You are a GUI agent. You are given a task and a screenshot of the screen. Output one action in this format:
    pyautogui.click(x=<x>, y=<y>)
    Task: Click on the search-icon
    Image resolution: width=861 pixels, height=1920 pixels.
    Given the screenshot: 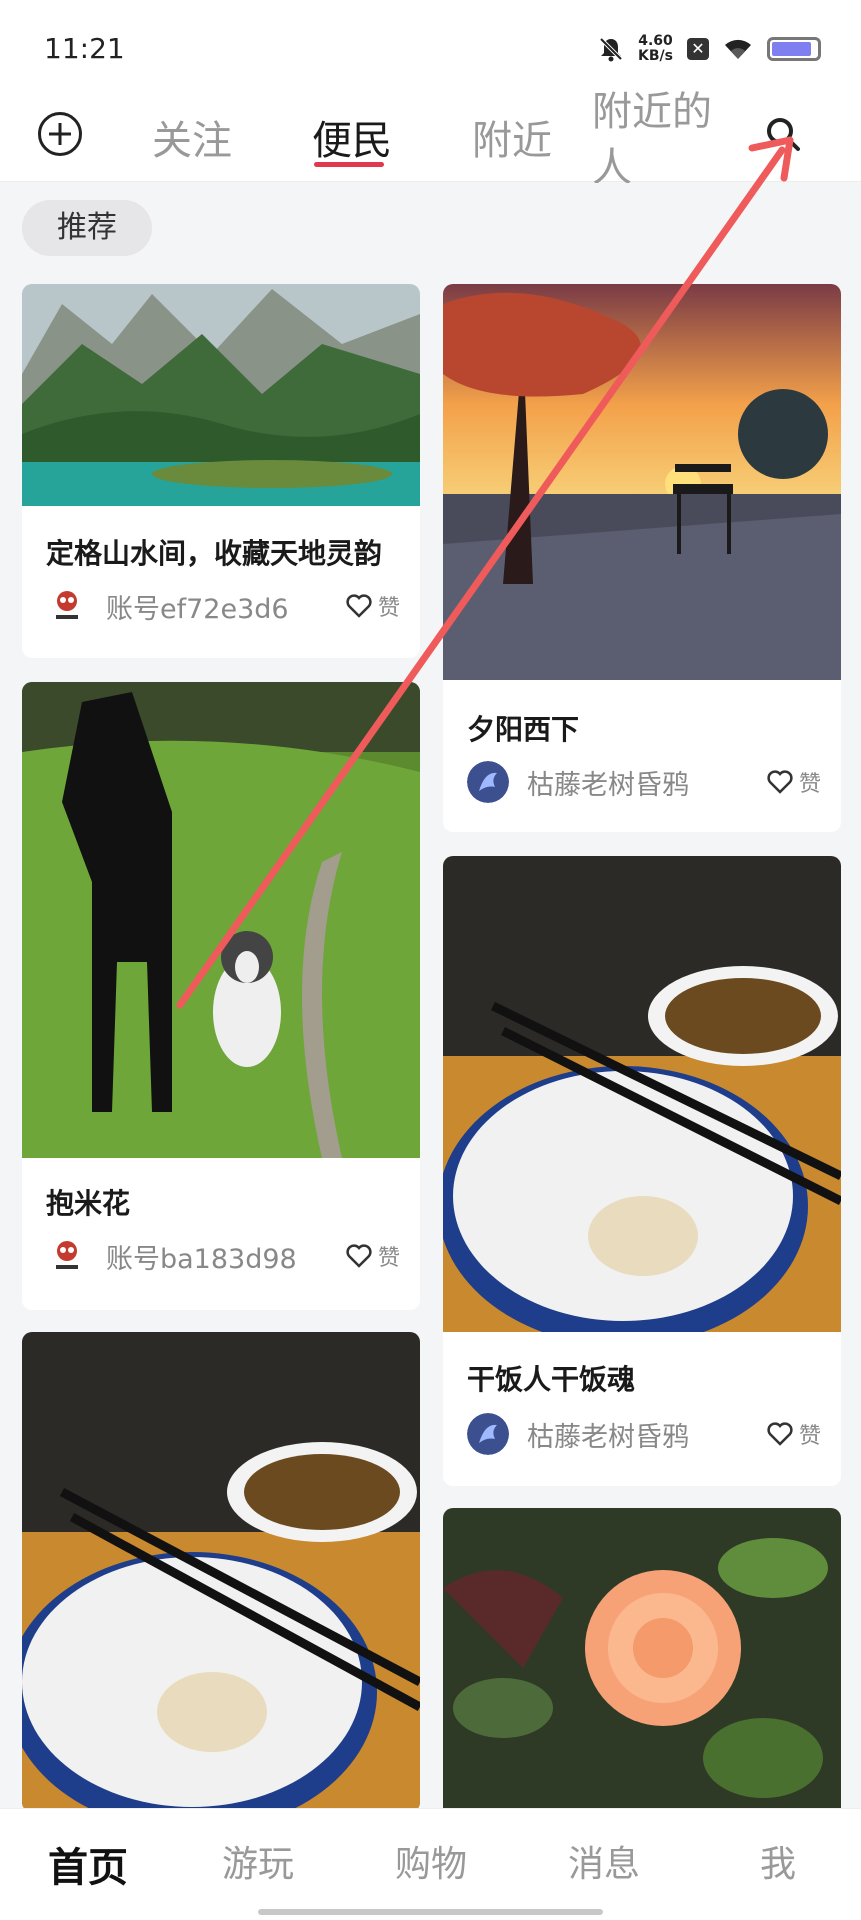 What is the action you would take?
    pyautogui.click(x=783, y=134)
    